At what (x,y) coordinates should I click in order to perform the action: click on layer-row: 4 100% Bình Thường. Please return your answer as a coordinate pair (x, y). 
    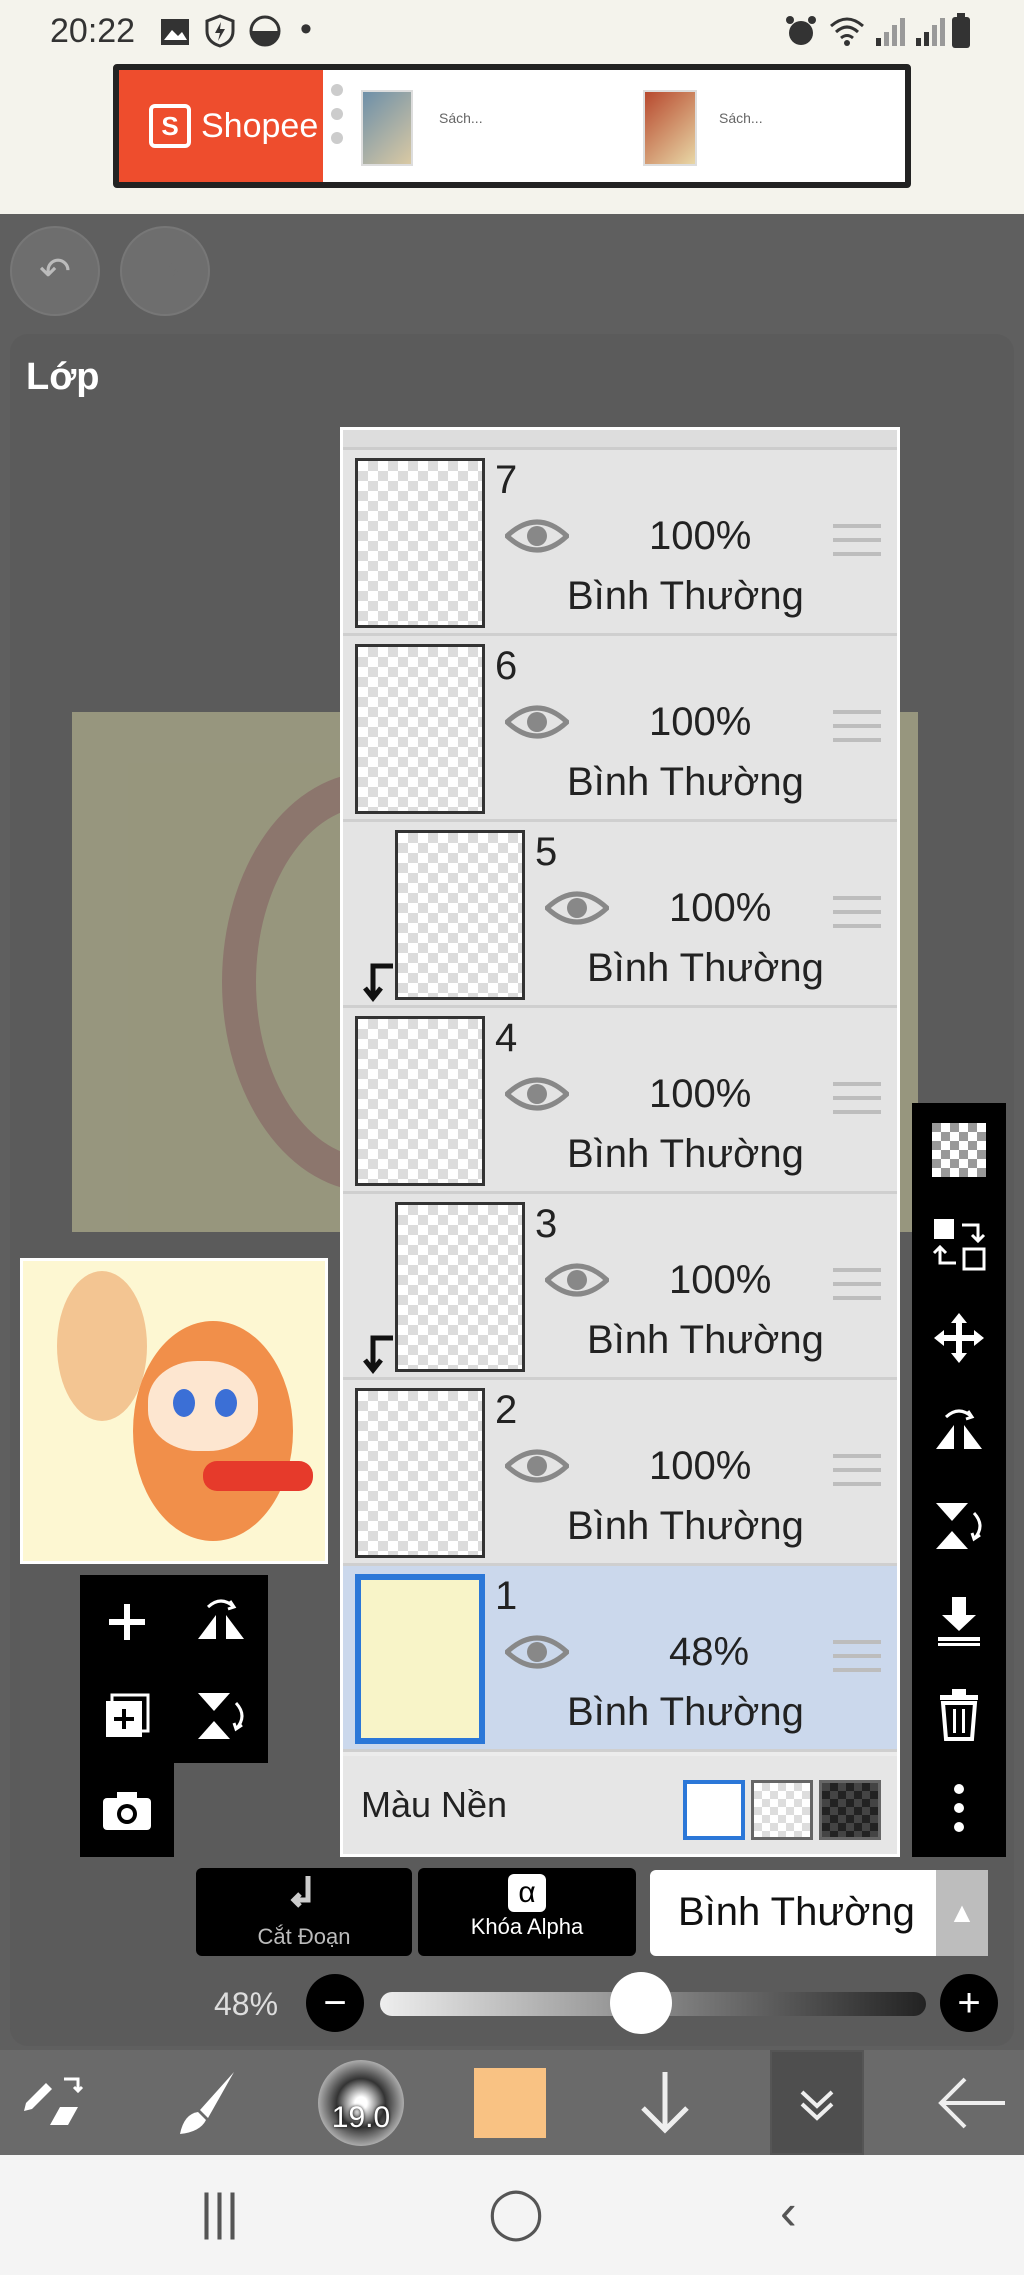
    Looking at the image, I should click on (620, 1101).